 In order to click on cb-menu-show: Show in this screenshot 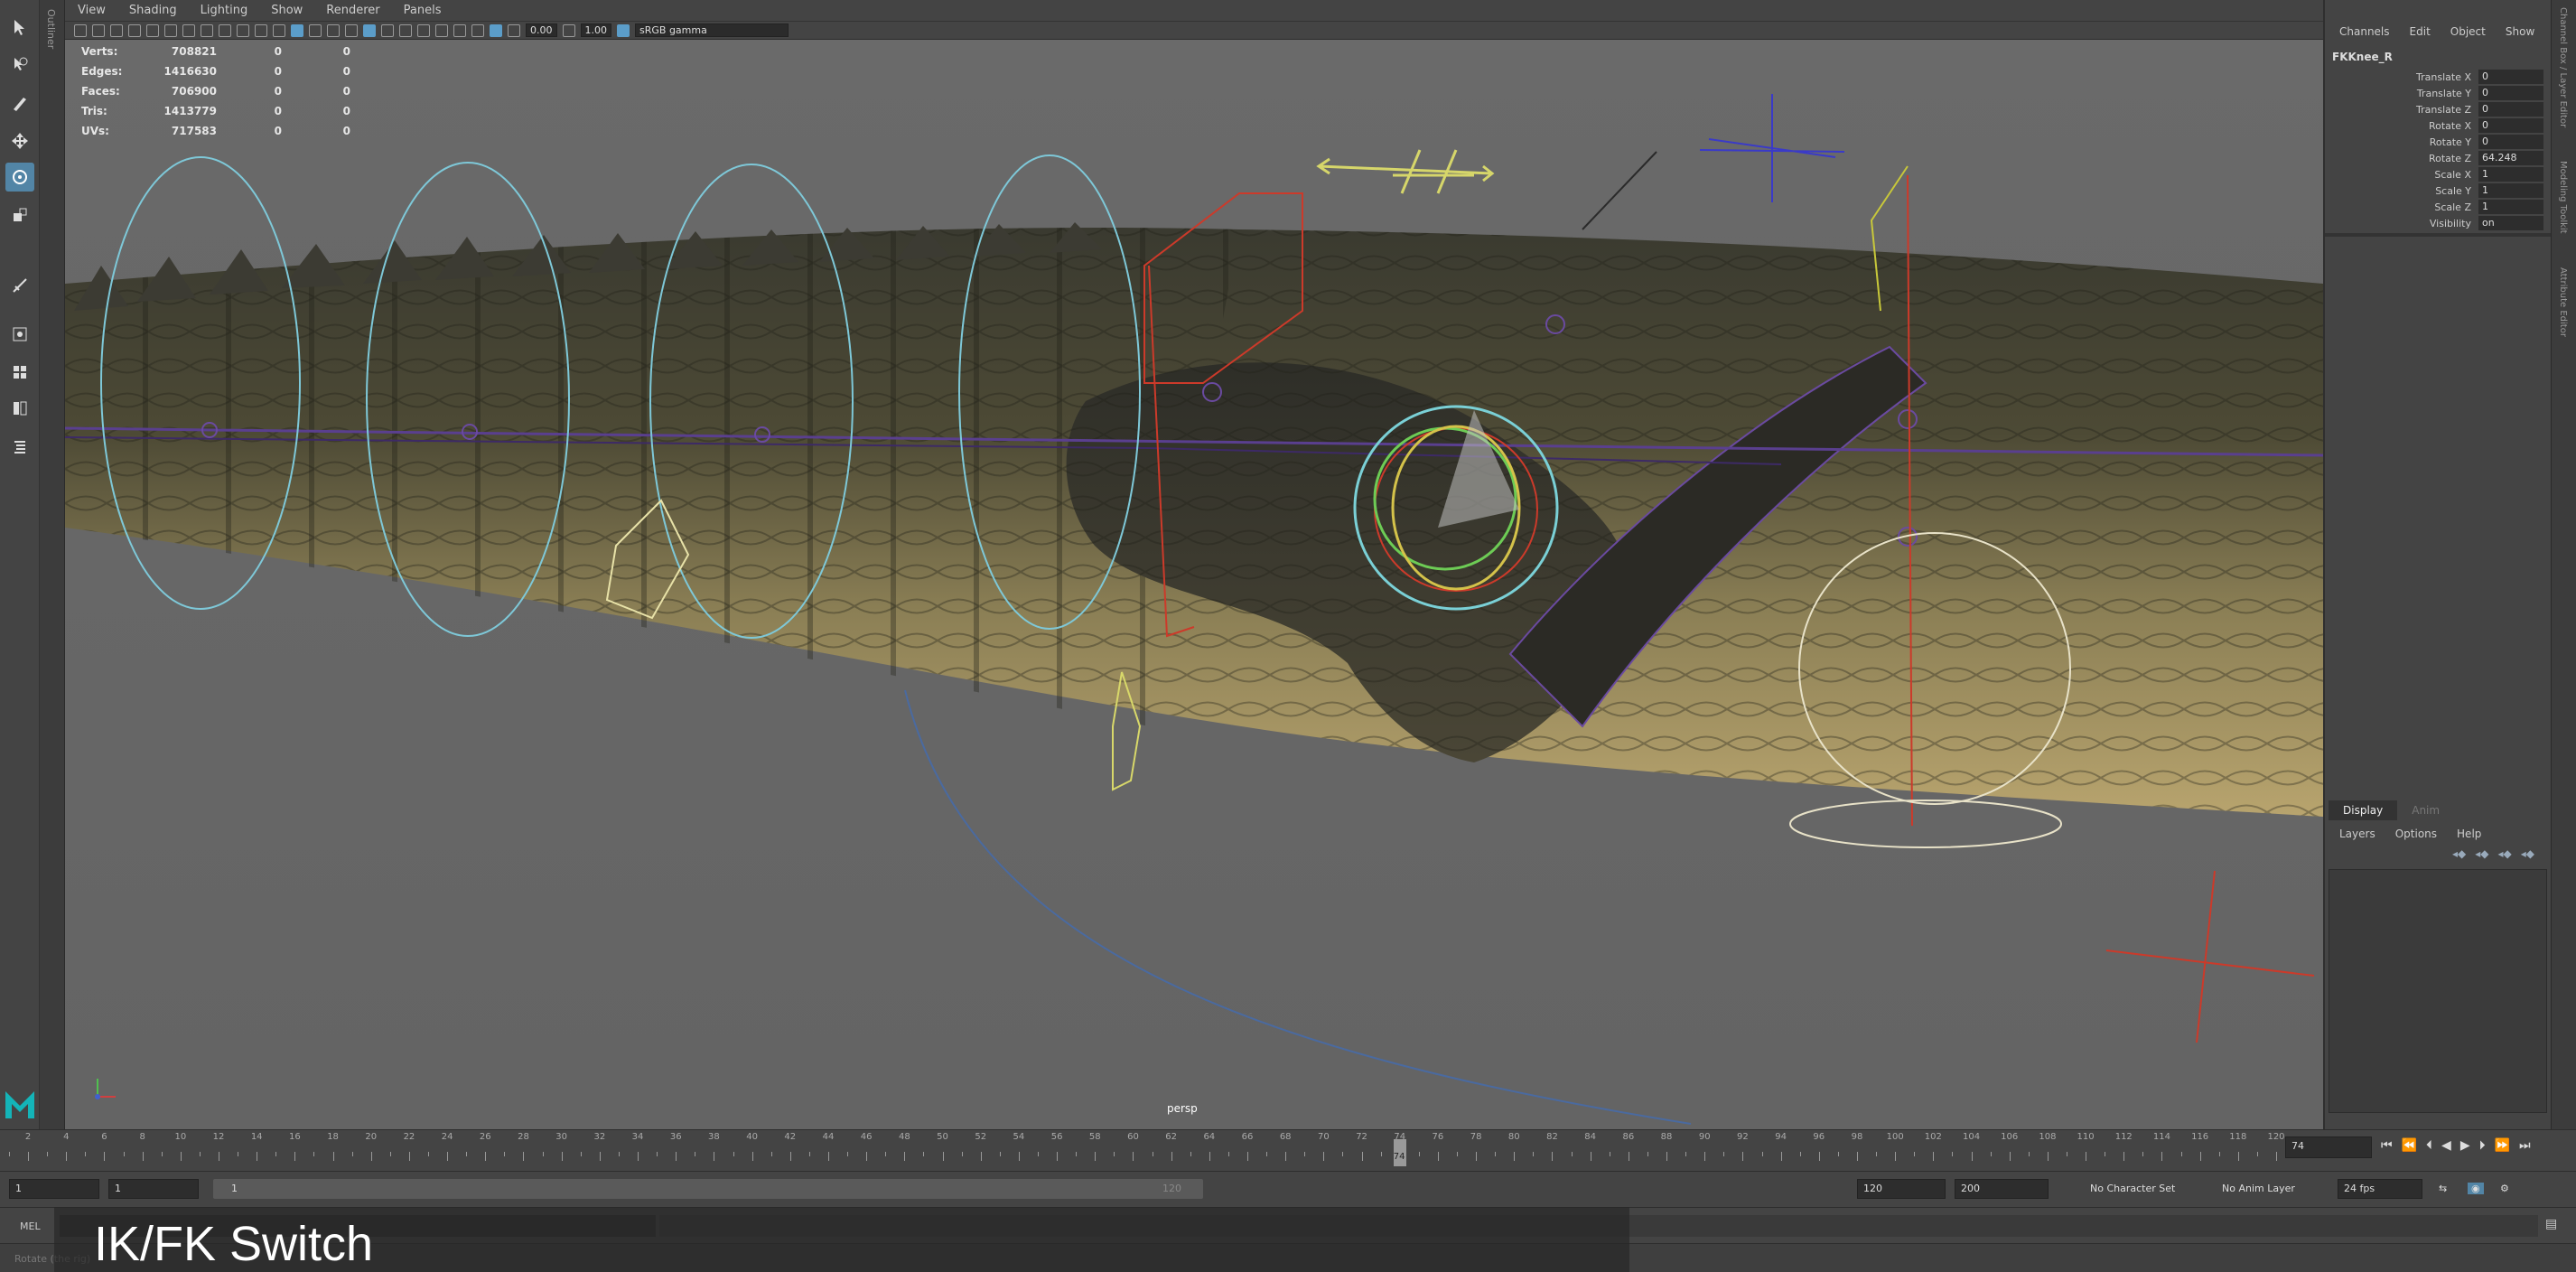, I will do `click(2520, 31)`.